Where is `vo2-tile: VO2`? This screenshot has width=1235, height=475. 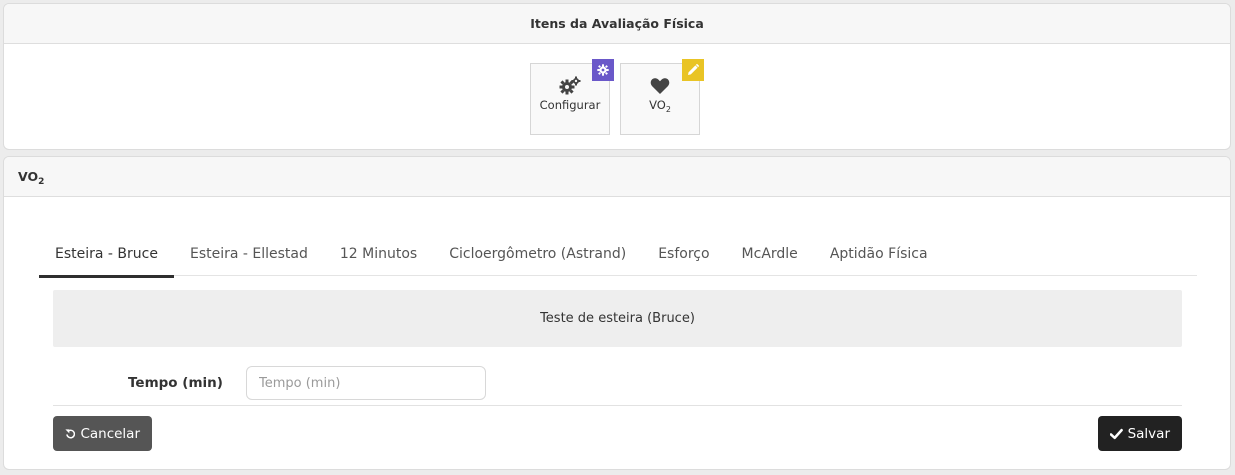
vo2-tile: VO2 is located at coordinates (662, 97).